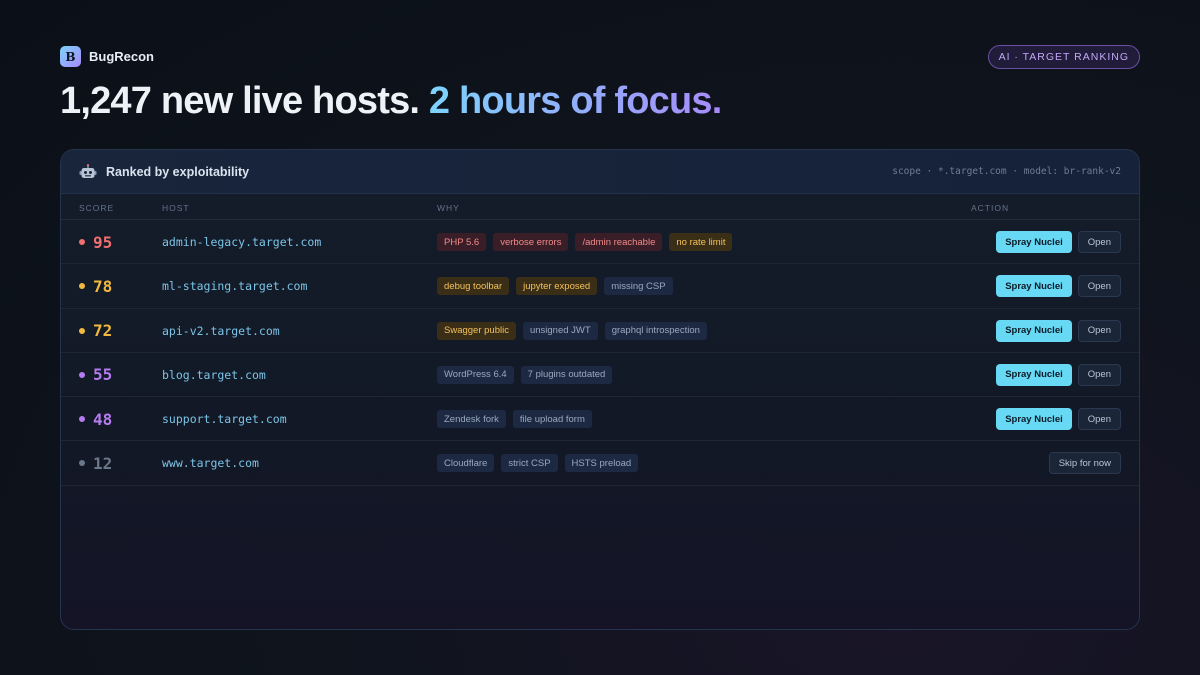 This screenshot has height=675, width=1200. I want to click on host-name: ml-staging.target.com, so click(234, 286).